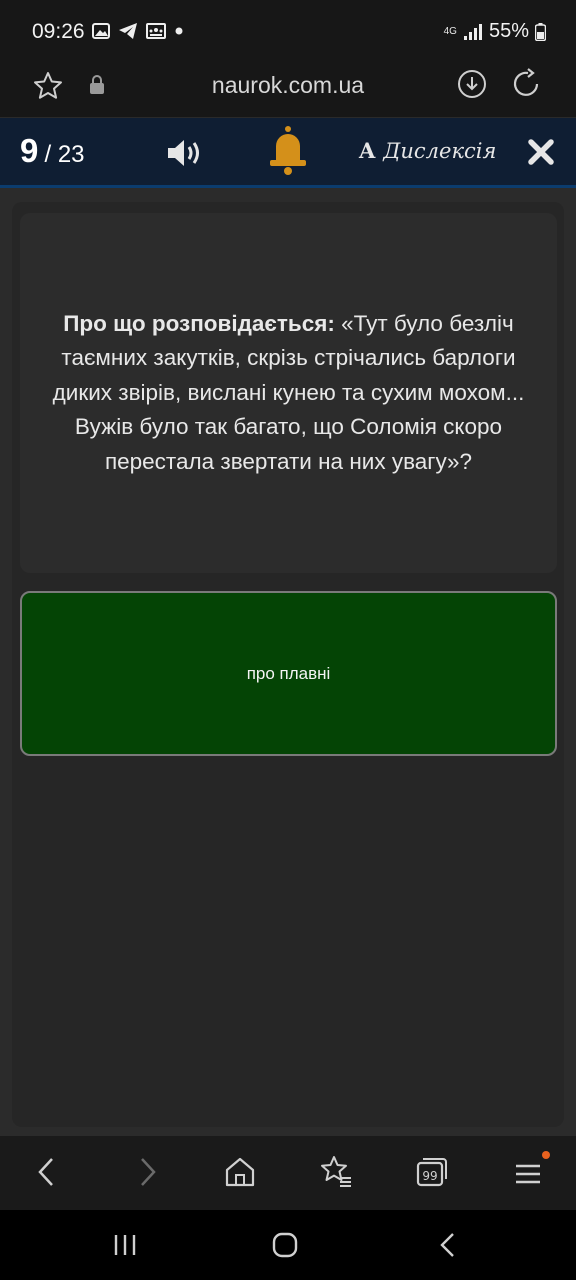 The image size is (576, 1280). What do you see at coordinates (528, 84) in the screenshot?
I see `reload-icon` at bounding box center [528, 84].